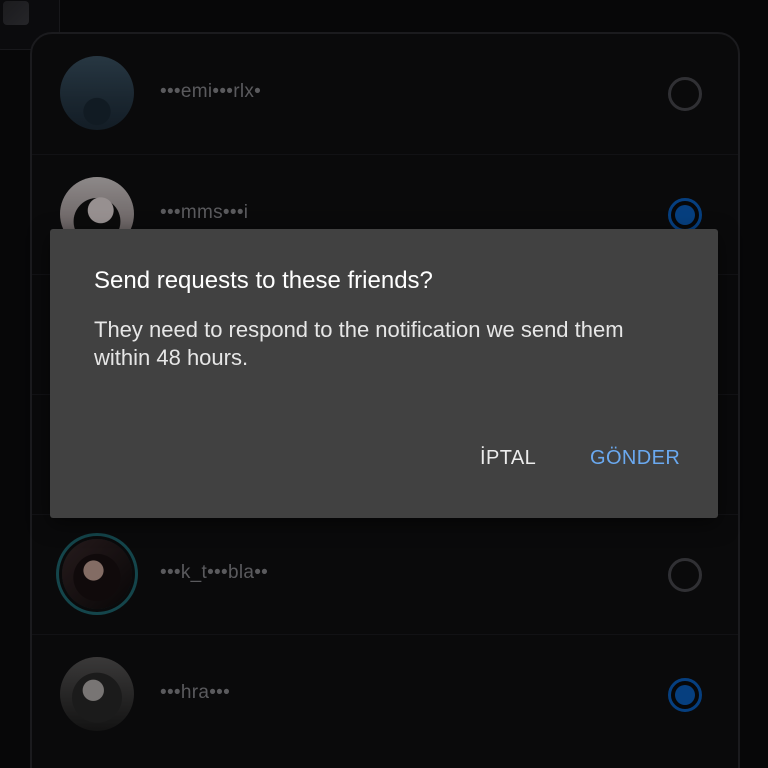 Image resolution: width=768 pixels, height=768 pixels. I want to click on send-button: GÖNDER, so click(635, 458).